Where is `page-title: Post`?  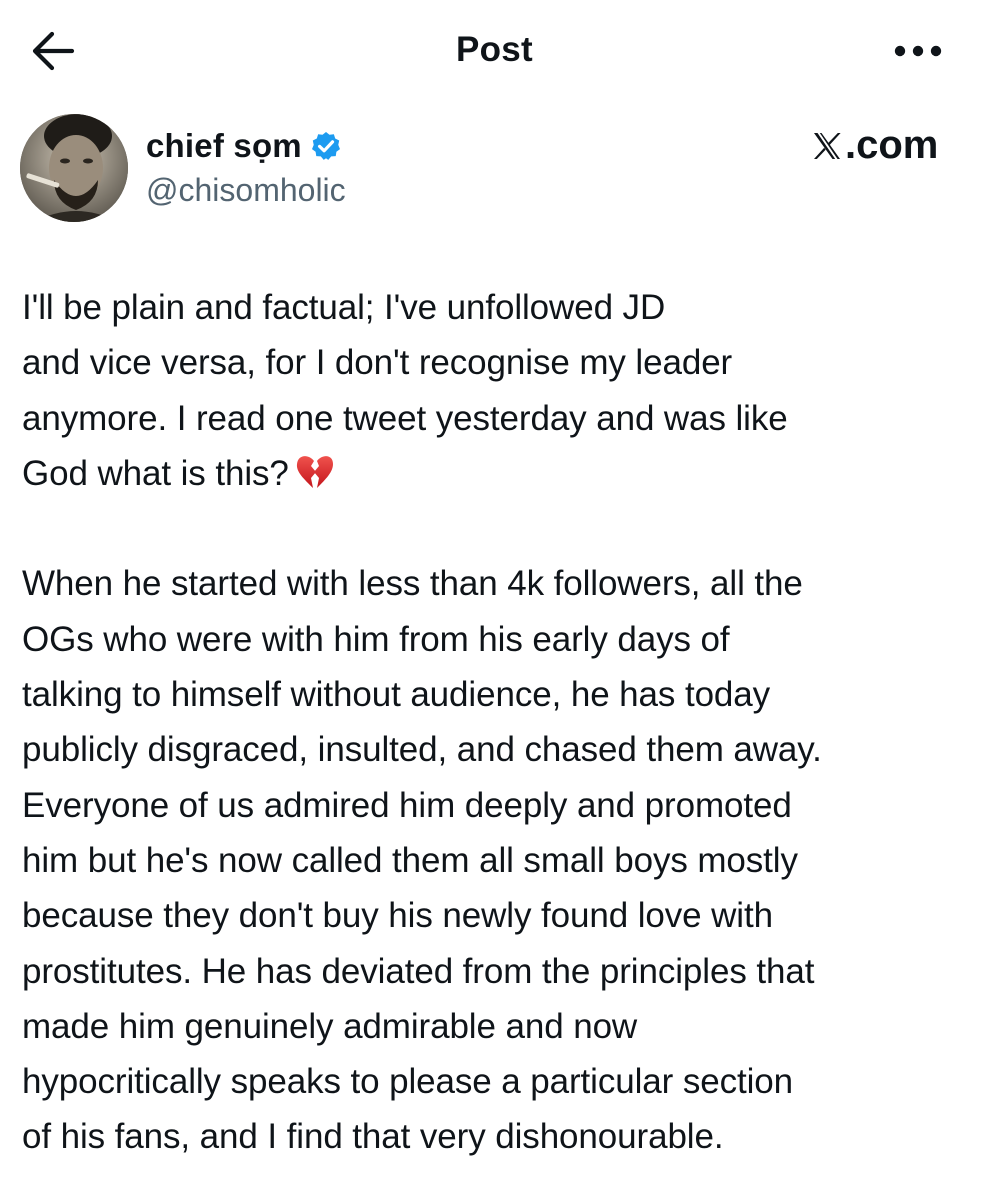 page-title: Post is located at coordinates (494, 49).